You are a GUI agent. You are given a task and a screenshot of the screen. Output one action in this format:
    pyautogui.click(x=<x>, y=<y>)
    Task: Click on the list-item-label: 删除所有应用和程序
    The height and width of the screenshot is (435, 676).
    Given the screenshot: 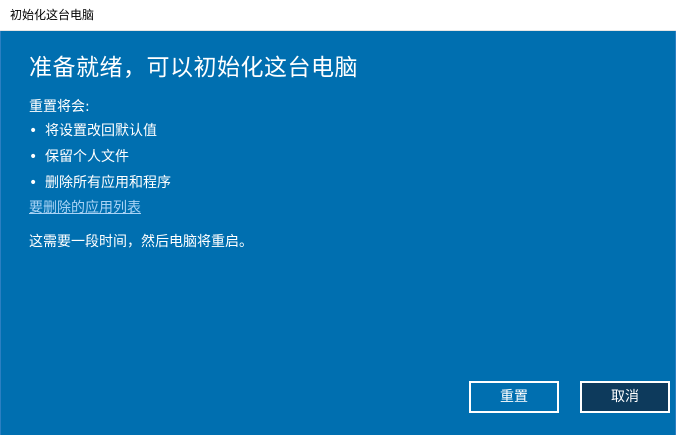 What is the action you would take?
    pyautogui.click(x=108, y=183)
    